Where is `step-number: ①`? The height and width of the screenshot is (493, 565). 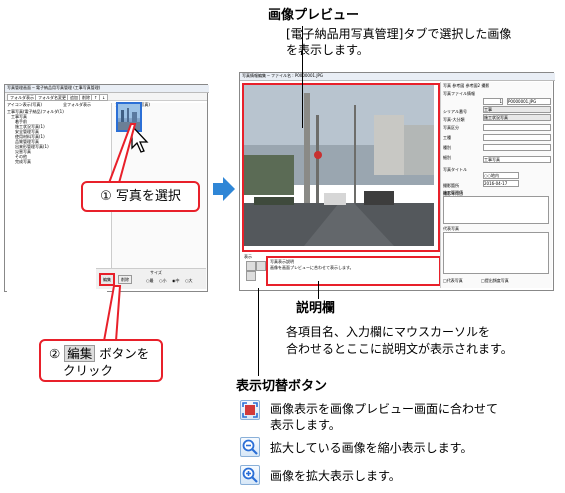 step-number: ① is located at coordinates (106, 196).